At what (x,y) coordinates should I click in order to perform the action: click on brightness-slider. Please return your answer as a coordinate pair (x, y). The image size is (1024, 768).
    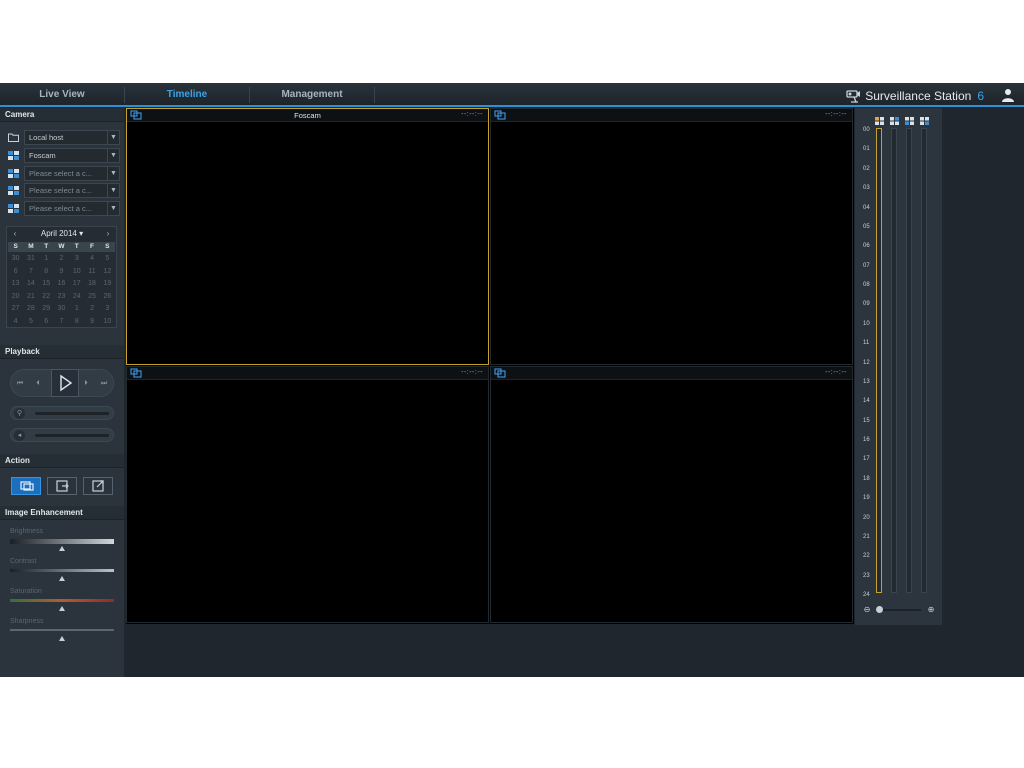
    Looking at the image, I should click on (62, 541).